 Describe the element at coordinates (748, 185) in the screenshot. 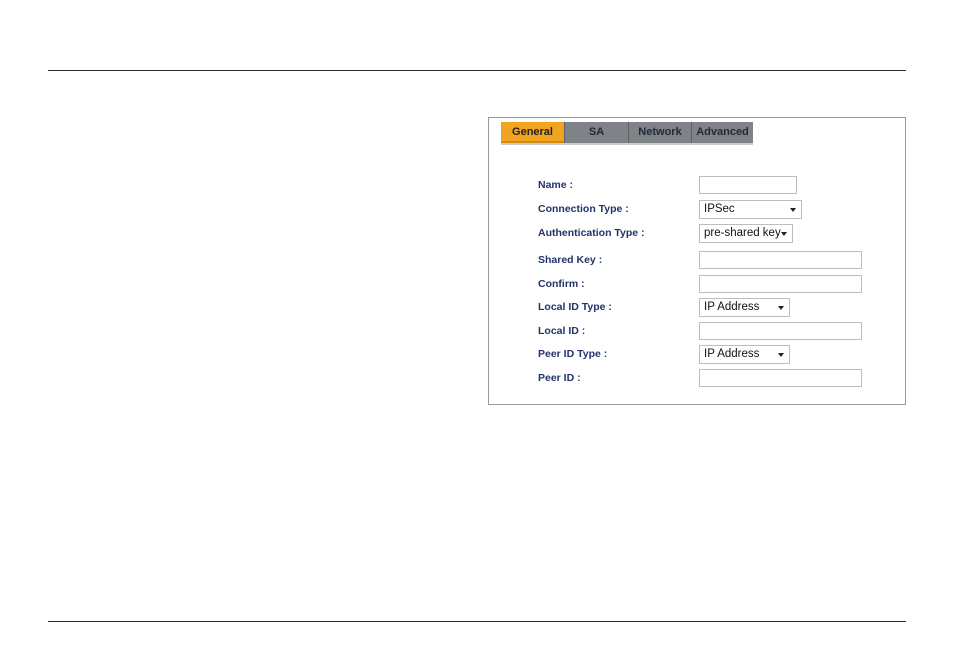

I see `name-input` at that location.